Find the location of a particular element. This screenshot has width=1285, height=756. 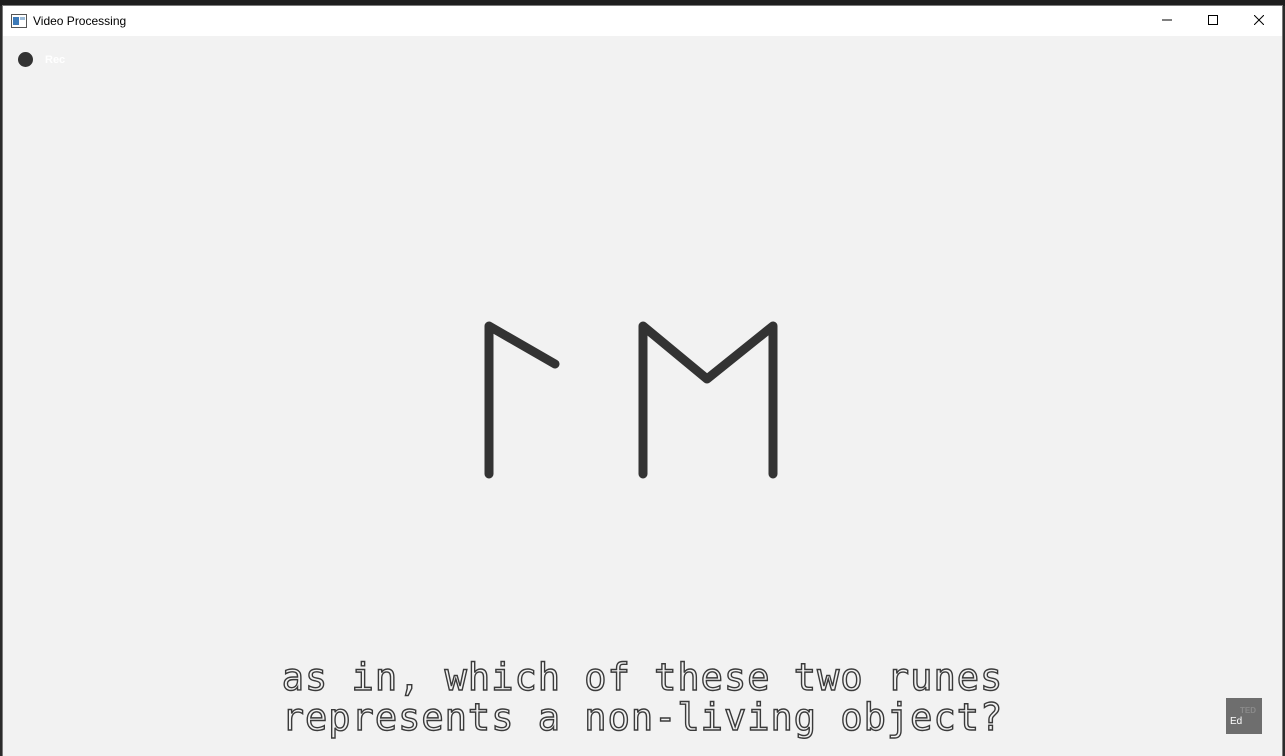

close-icon is located at coordinates (1259, 21).